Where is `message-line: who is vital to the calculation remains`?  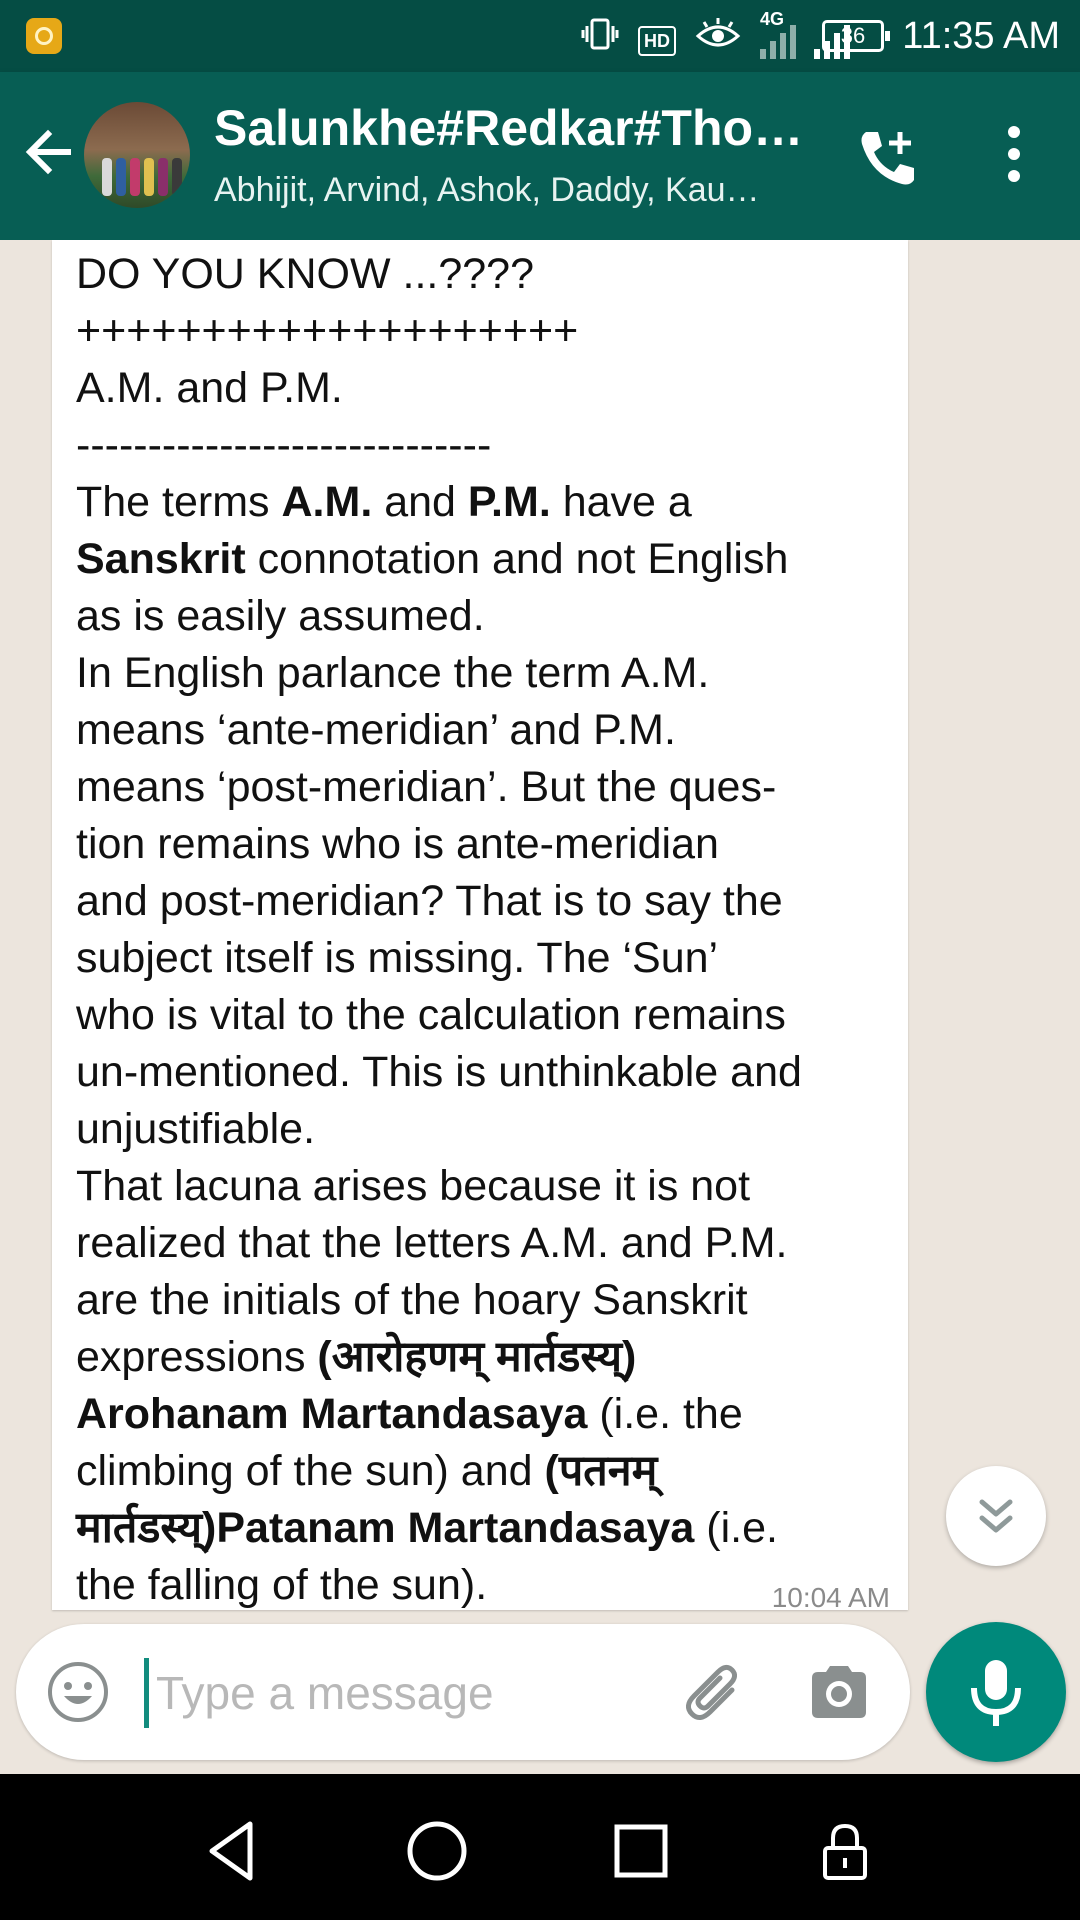 message-line: who is vital to the calculation remains is located at coordinates (431, 1015).